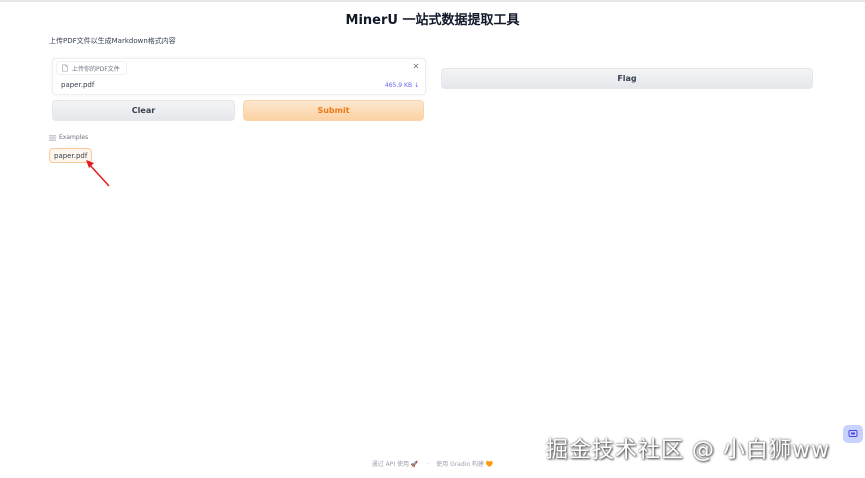  I want to click on uploaded-file-name: paper.pdf, so click(78, 85).